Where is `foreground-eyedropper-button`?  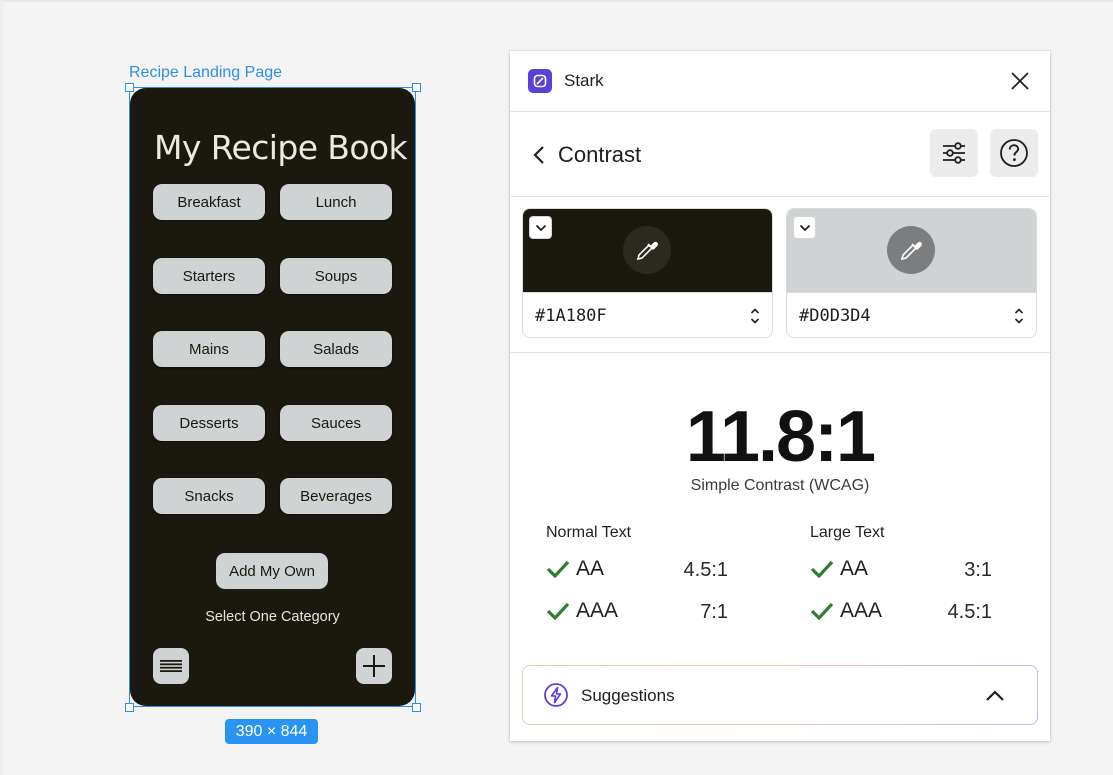
foreground-eyedropper-button is located at coordinates (647, 250).